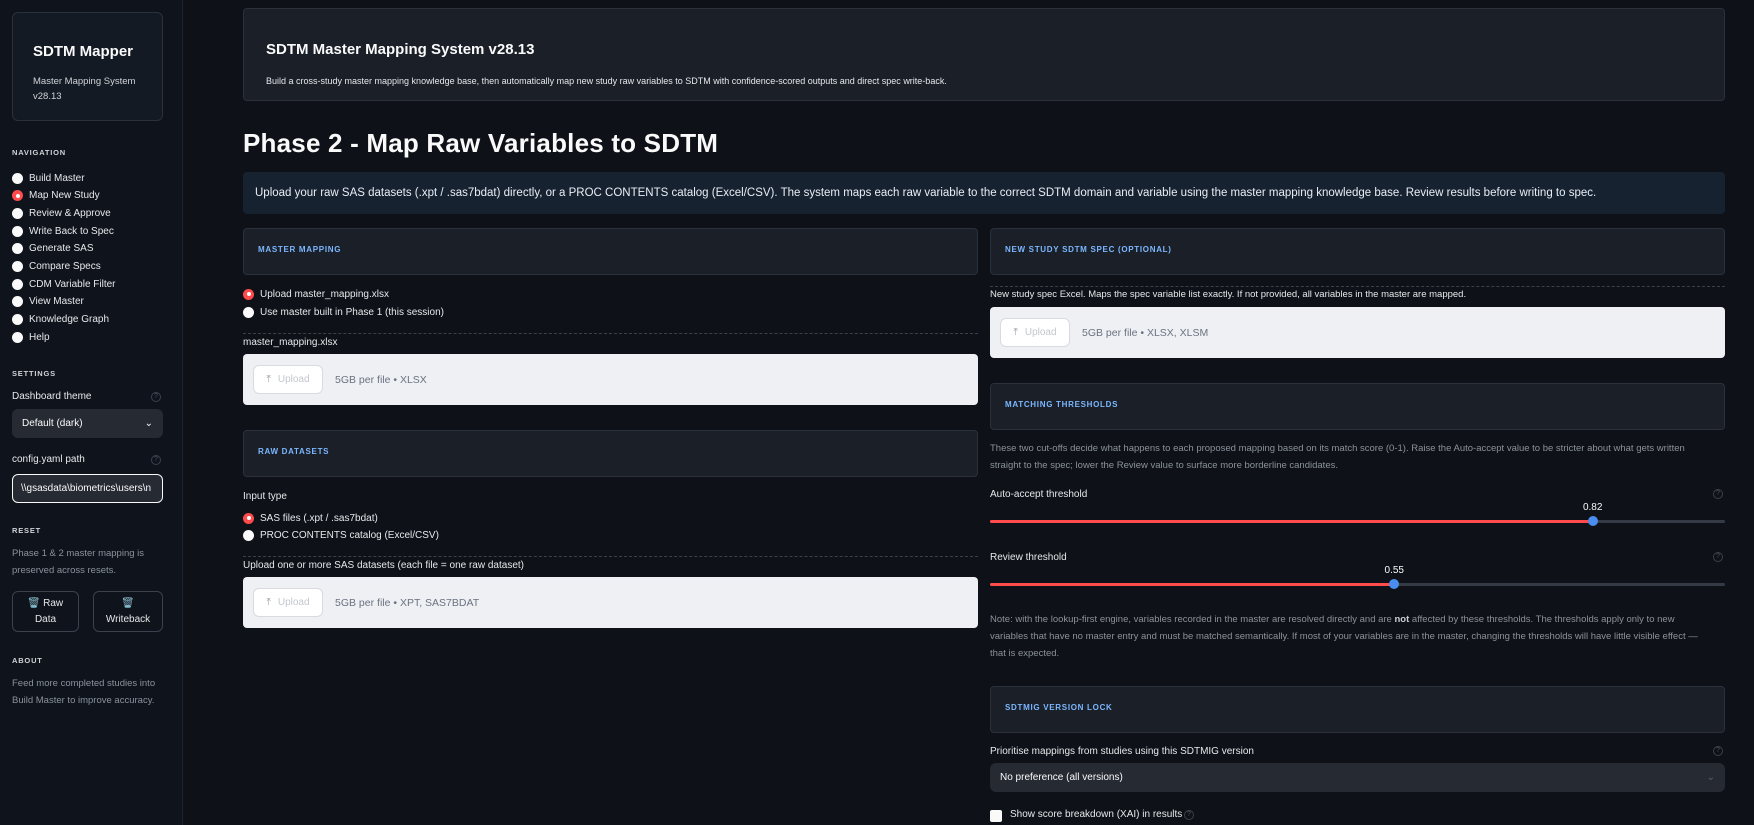 This screenshot has height=825, width=1754. I want to click on trash-icon: 🗑️, so click(128, 603).